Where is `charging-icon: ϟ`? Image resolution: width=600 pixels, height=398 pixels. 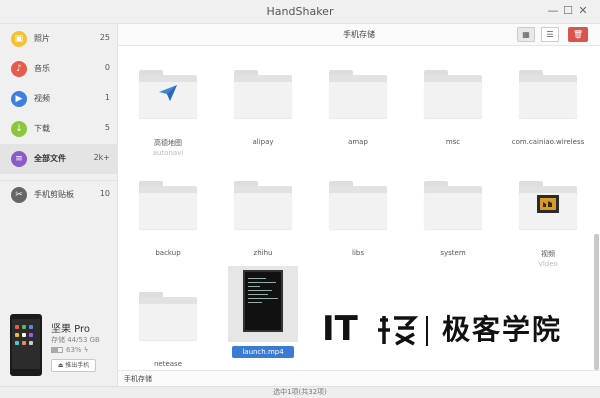 charging-icon: ϟ is located at coordinates (86, 350).